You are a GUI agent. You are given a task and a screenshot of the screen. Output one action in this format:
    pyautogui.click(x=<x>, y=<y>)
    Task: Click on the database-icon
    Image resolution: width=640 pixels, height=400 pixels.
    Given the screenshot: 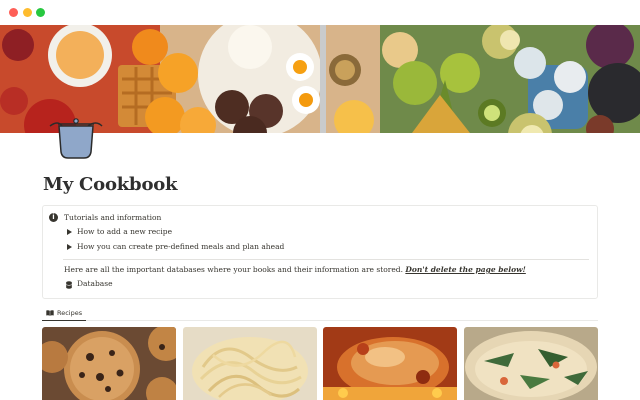 What is the action you would take?
    pyautogui.click(x=69, y=285)
    